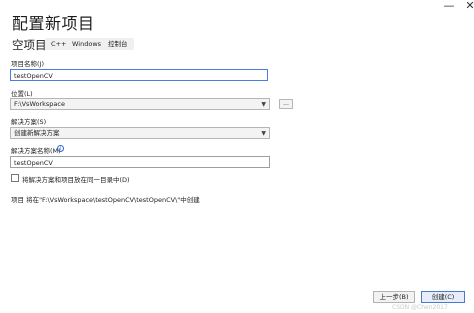 This screenshot has width=474, height=313. Describe the element at coordinates (39, 104) in the screenshot. I see `location-value: F:\VsWorkspace` at that location.